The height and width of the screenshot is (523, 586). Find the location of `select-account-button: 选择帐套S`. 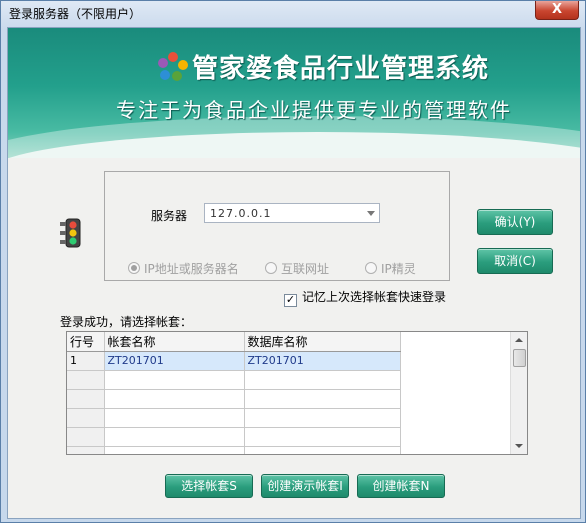

select-account-button: 选择帐套S is located at coordinates (209, 486).